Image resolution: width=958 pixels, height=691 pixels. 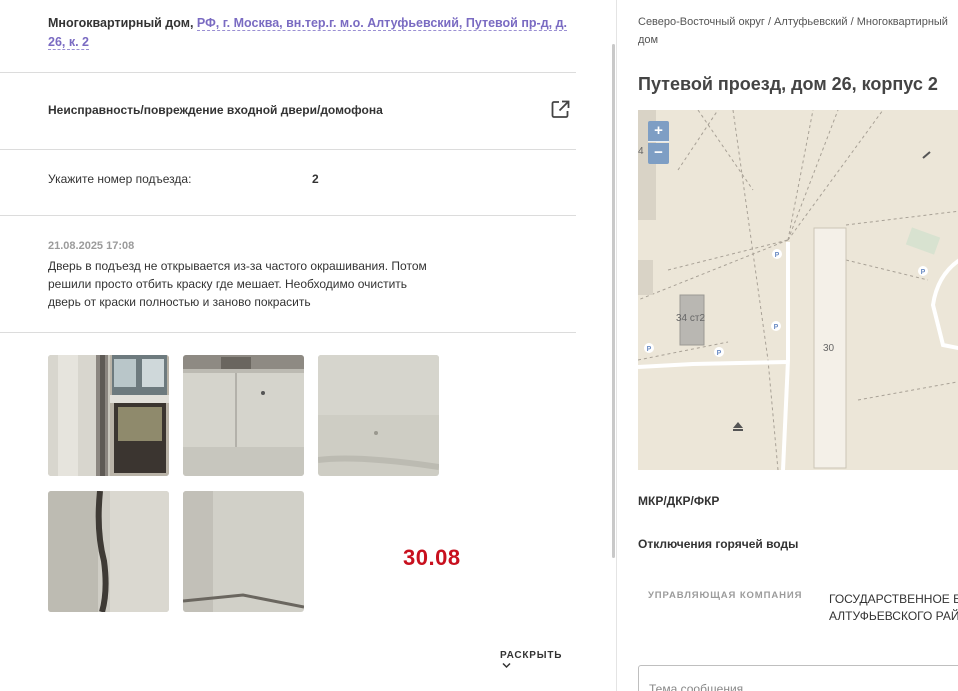 I want to click on zoom-in-button: +, so click(x=658, y=131).